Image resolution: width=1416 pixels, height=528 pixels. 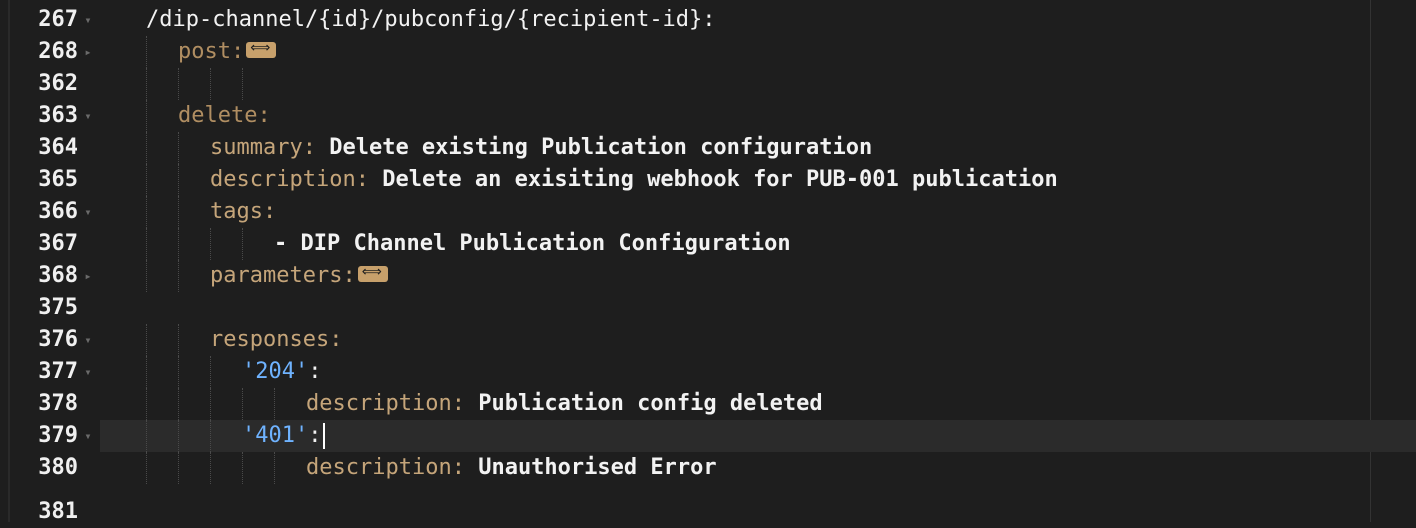 What do you see at coordinates (58, 243) in the screenshot?
I see `line-number: 367` at bounding box center [58, 243].